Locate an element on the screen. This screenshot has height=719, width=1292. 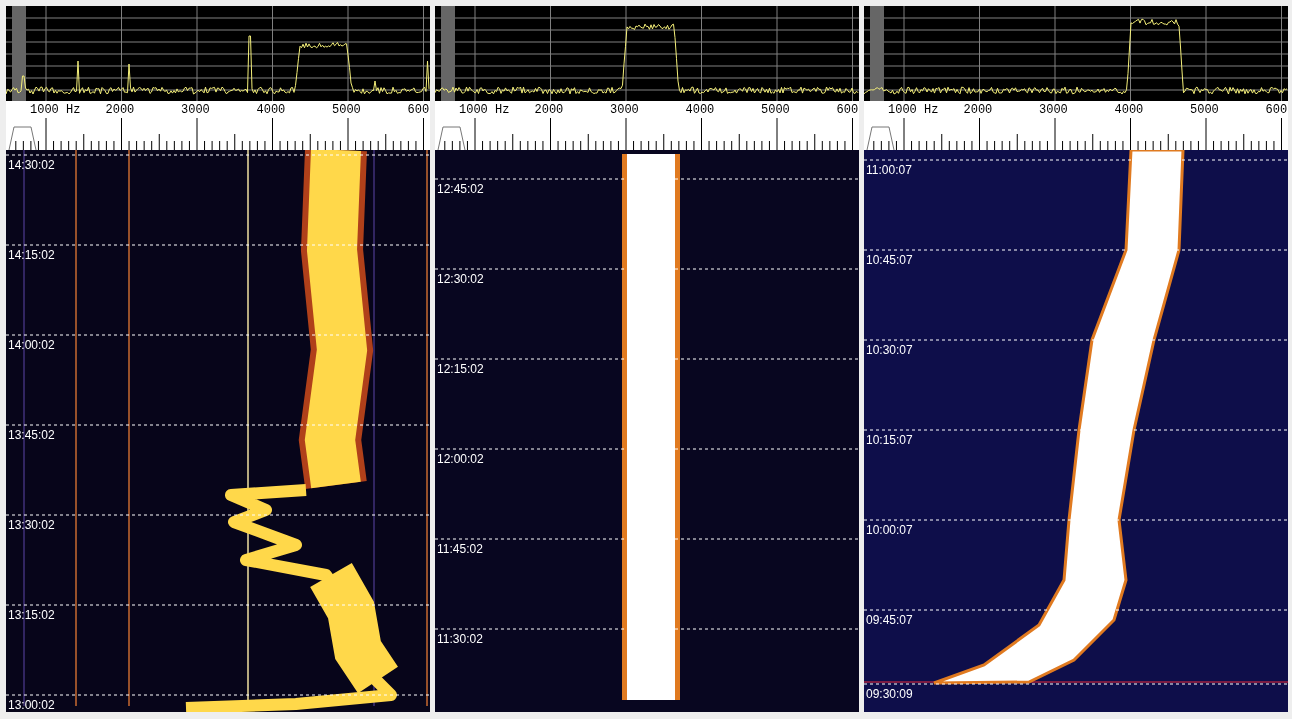
timestamp-label: 12:30:02 is located at coordinates (460, 279).